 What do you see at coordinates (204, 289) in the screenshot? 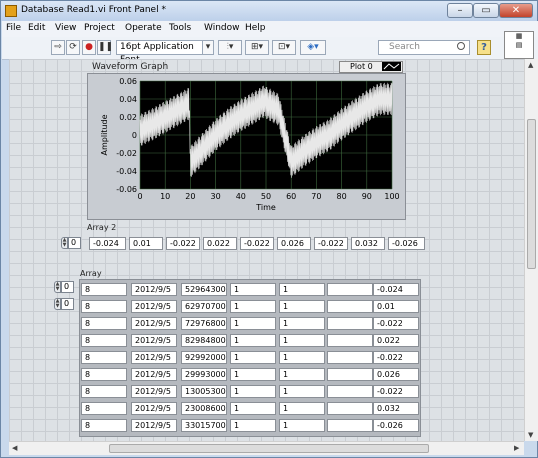
I see `array-cell: 52964300` at bounding box center [204, 289].